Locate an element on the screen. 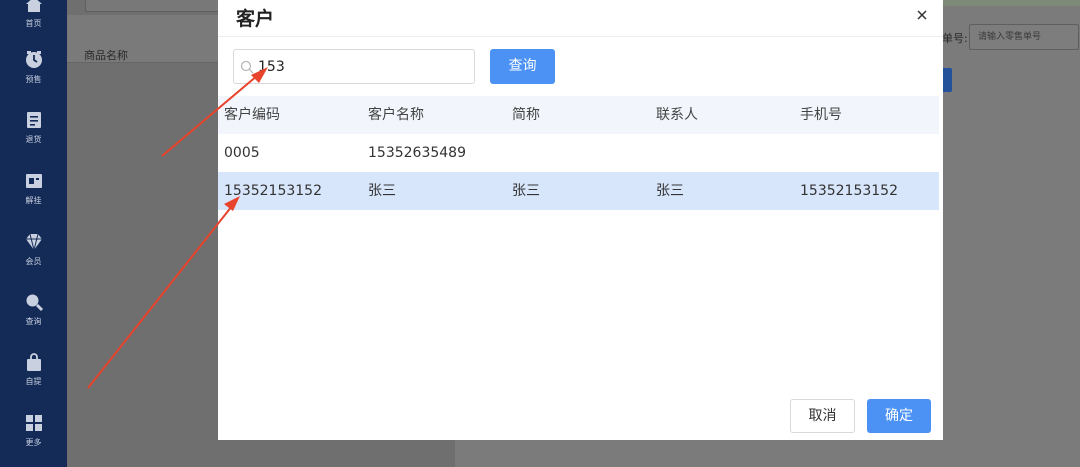  customer-search-input is located at coordinates (363, 67).